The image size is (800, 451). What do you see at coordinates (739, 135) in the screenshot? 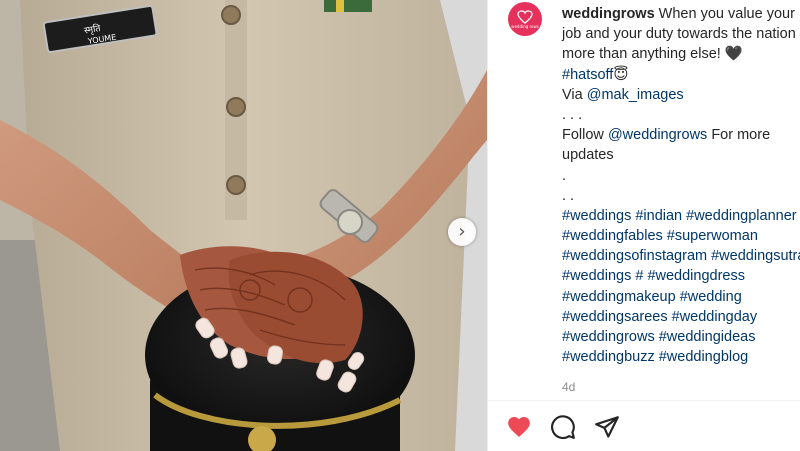
I see `caption-text: For more` at bounding box center [739, 135].